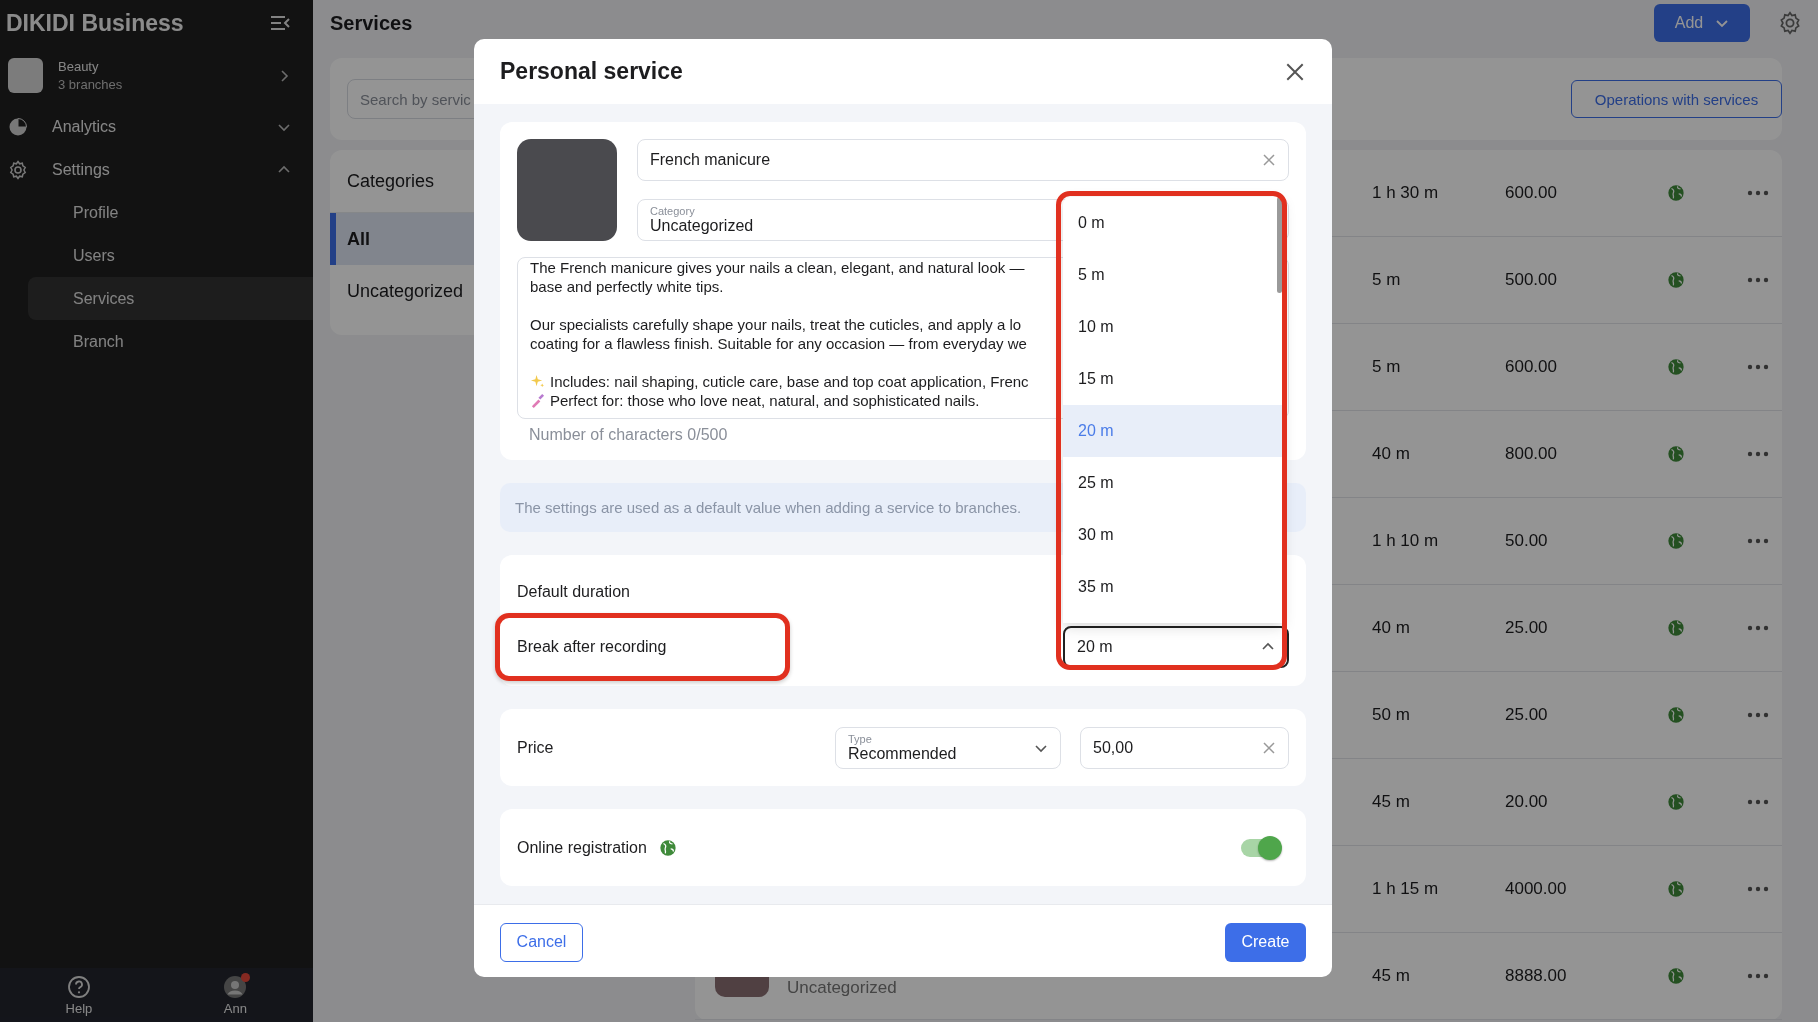  What do you see at coordinates (1676, 99) in the screenshot?
I see `operations-button: Operations with services` at bounding box center [1676, 99].